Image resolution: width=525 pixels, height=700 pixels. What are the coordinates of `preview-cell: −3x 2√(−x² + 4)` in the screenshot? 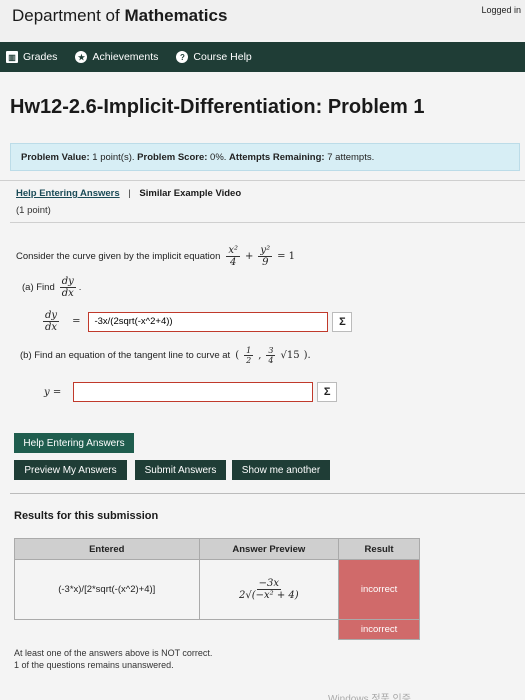 It's located at (269, 589).